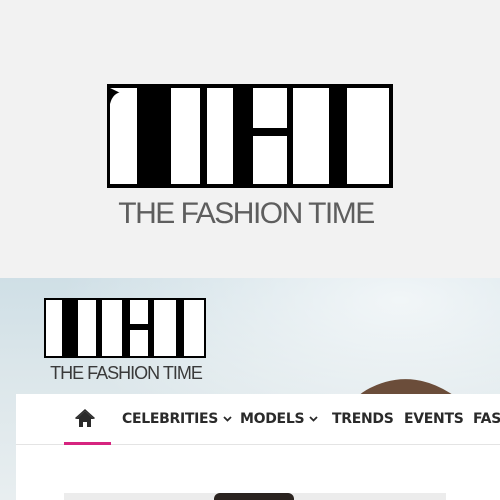  What do you see at coordinates (272, 419) in the screenshot?
I see `nav-item-label: MODELS` at bounding box center [272, 419].